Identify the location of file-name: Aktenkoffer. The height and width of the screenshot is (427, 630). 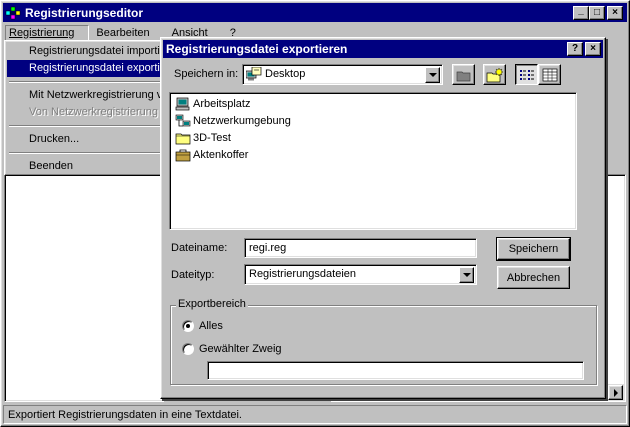
(221, 154).